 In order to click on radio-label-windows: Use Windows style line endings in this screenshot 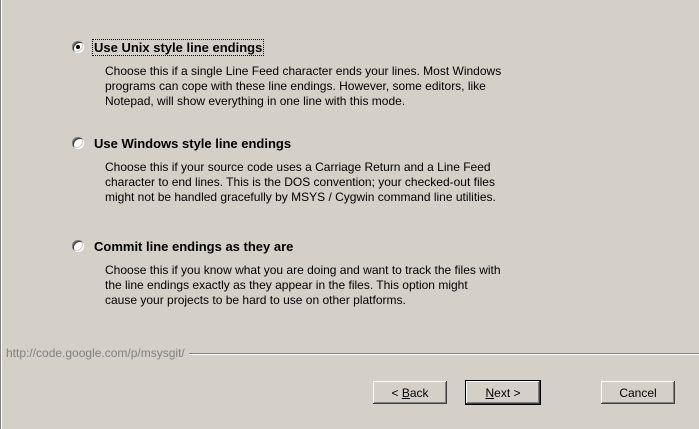, I will do `click(192, 143)`.